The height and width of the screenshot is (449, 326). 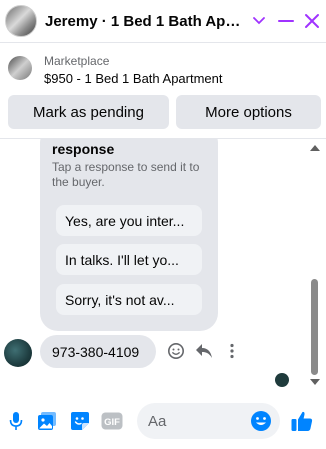 What do you see at coordinates (83, 149) in the screenshot?
I see `responses-title: response` at bounding box center [83, 149].